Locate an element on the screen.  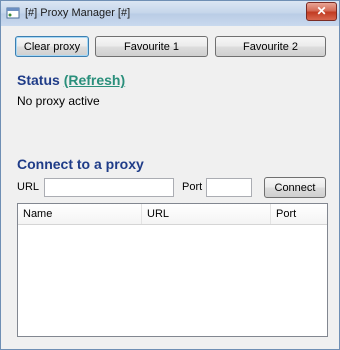
close-icon: ✕ is located at coordinates (321, 11).